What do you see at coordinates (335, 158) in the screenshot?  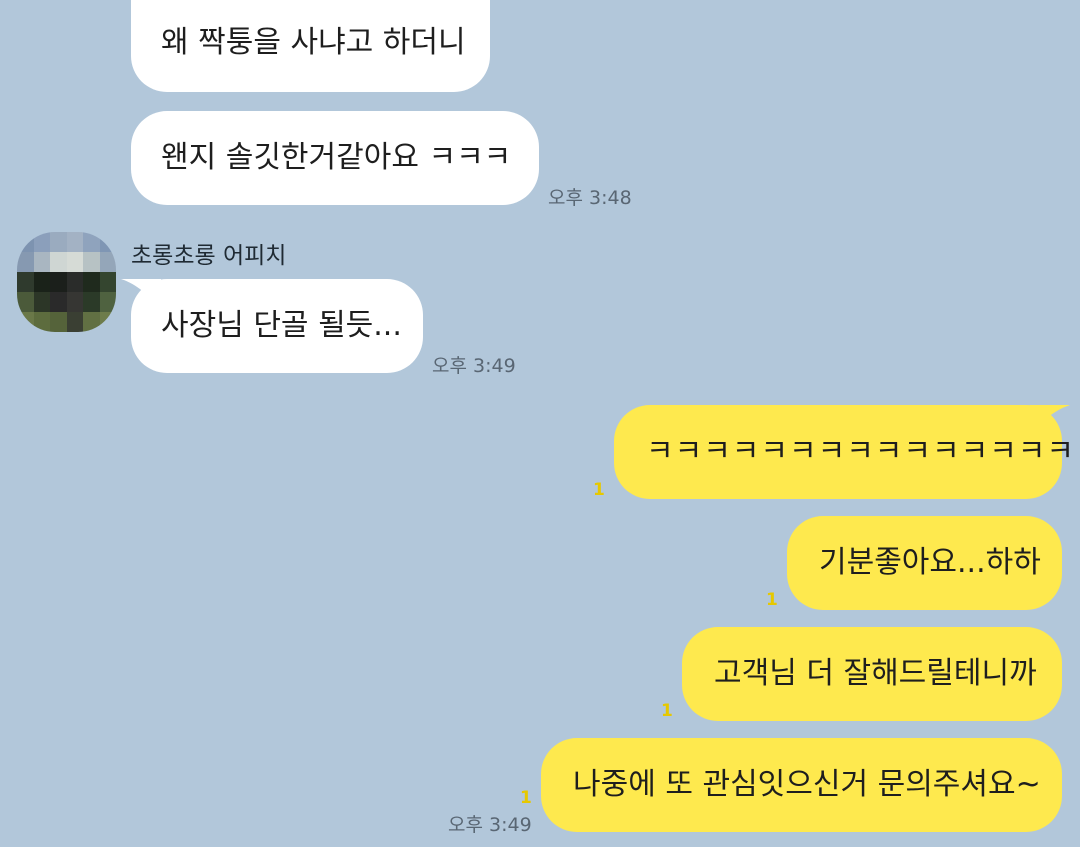 I see `incoming-message-bubble: 왠지 솔깃한거같아요 ㅋㅋㅋ` at bounding box center [335, 158].